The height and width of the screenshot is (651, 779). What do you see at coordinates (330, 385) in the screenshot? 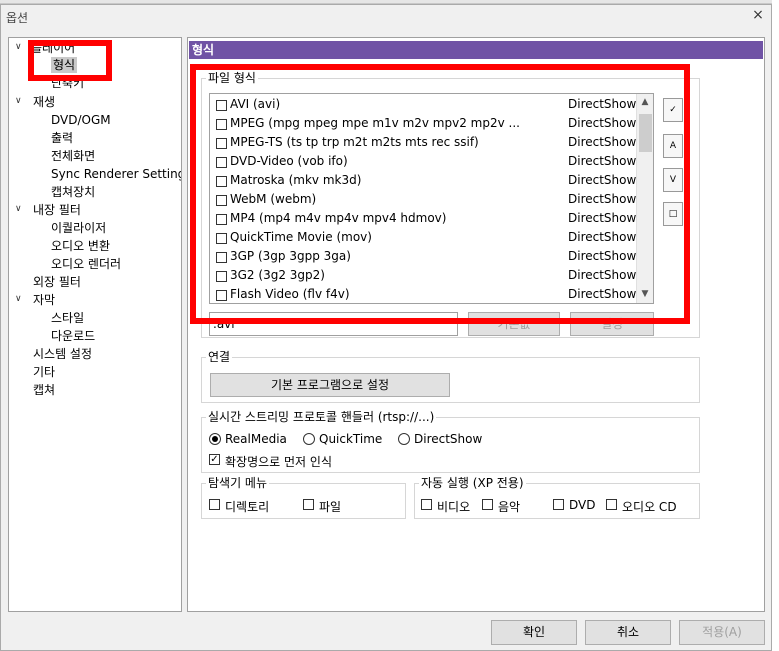
I see `set-default-program-button: 기본 프로그램으로 설정` at bounding box center [330, 385].